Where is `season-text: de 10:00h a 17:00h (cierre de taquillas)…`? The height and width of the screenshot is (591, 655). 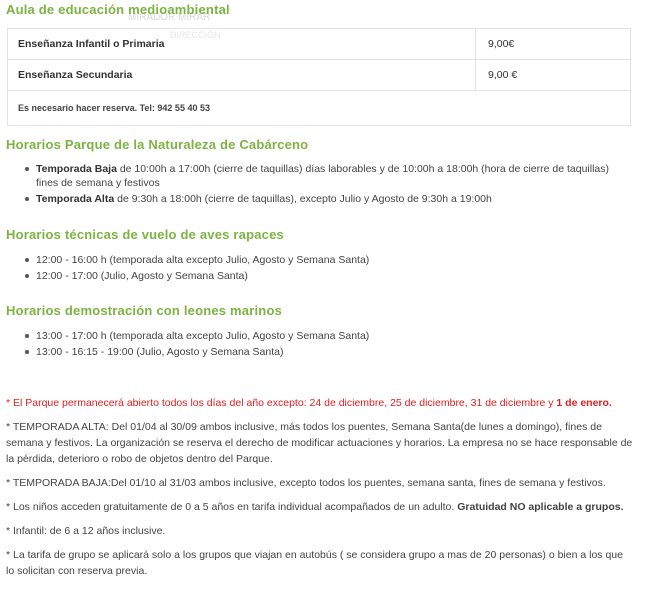
season-text: de 10:00h a 17:00h (cierre de taquillas)… is located at coordinates (322, 176).